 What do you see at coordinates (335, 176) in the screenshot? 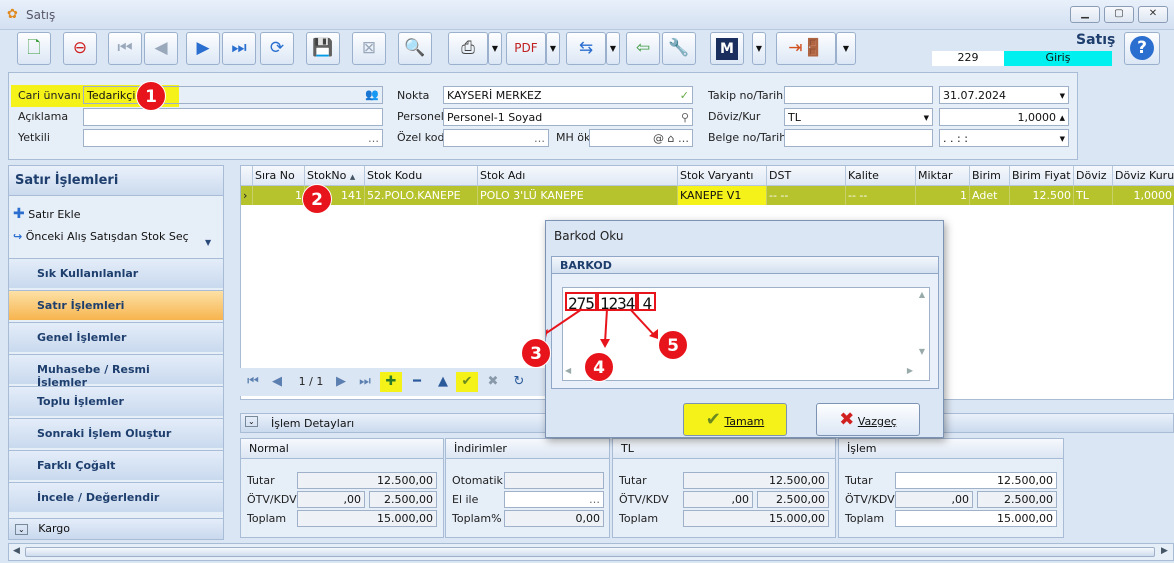
I see `col-stokno: StokNo ▲` at bounding box center [335, 176].